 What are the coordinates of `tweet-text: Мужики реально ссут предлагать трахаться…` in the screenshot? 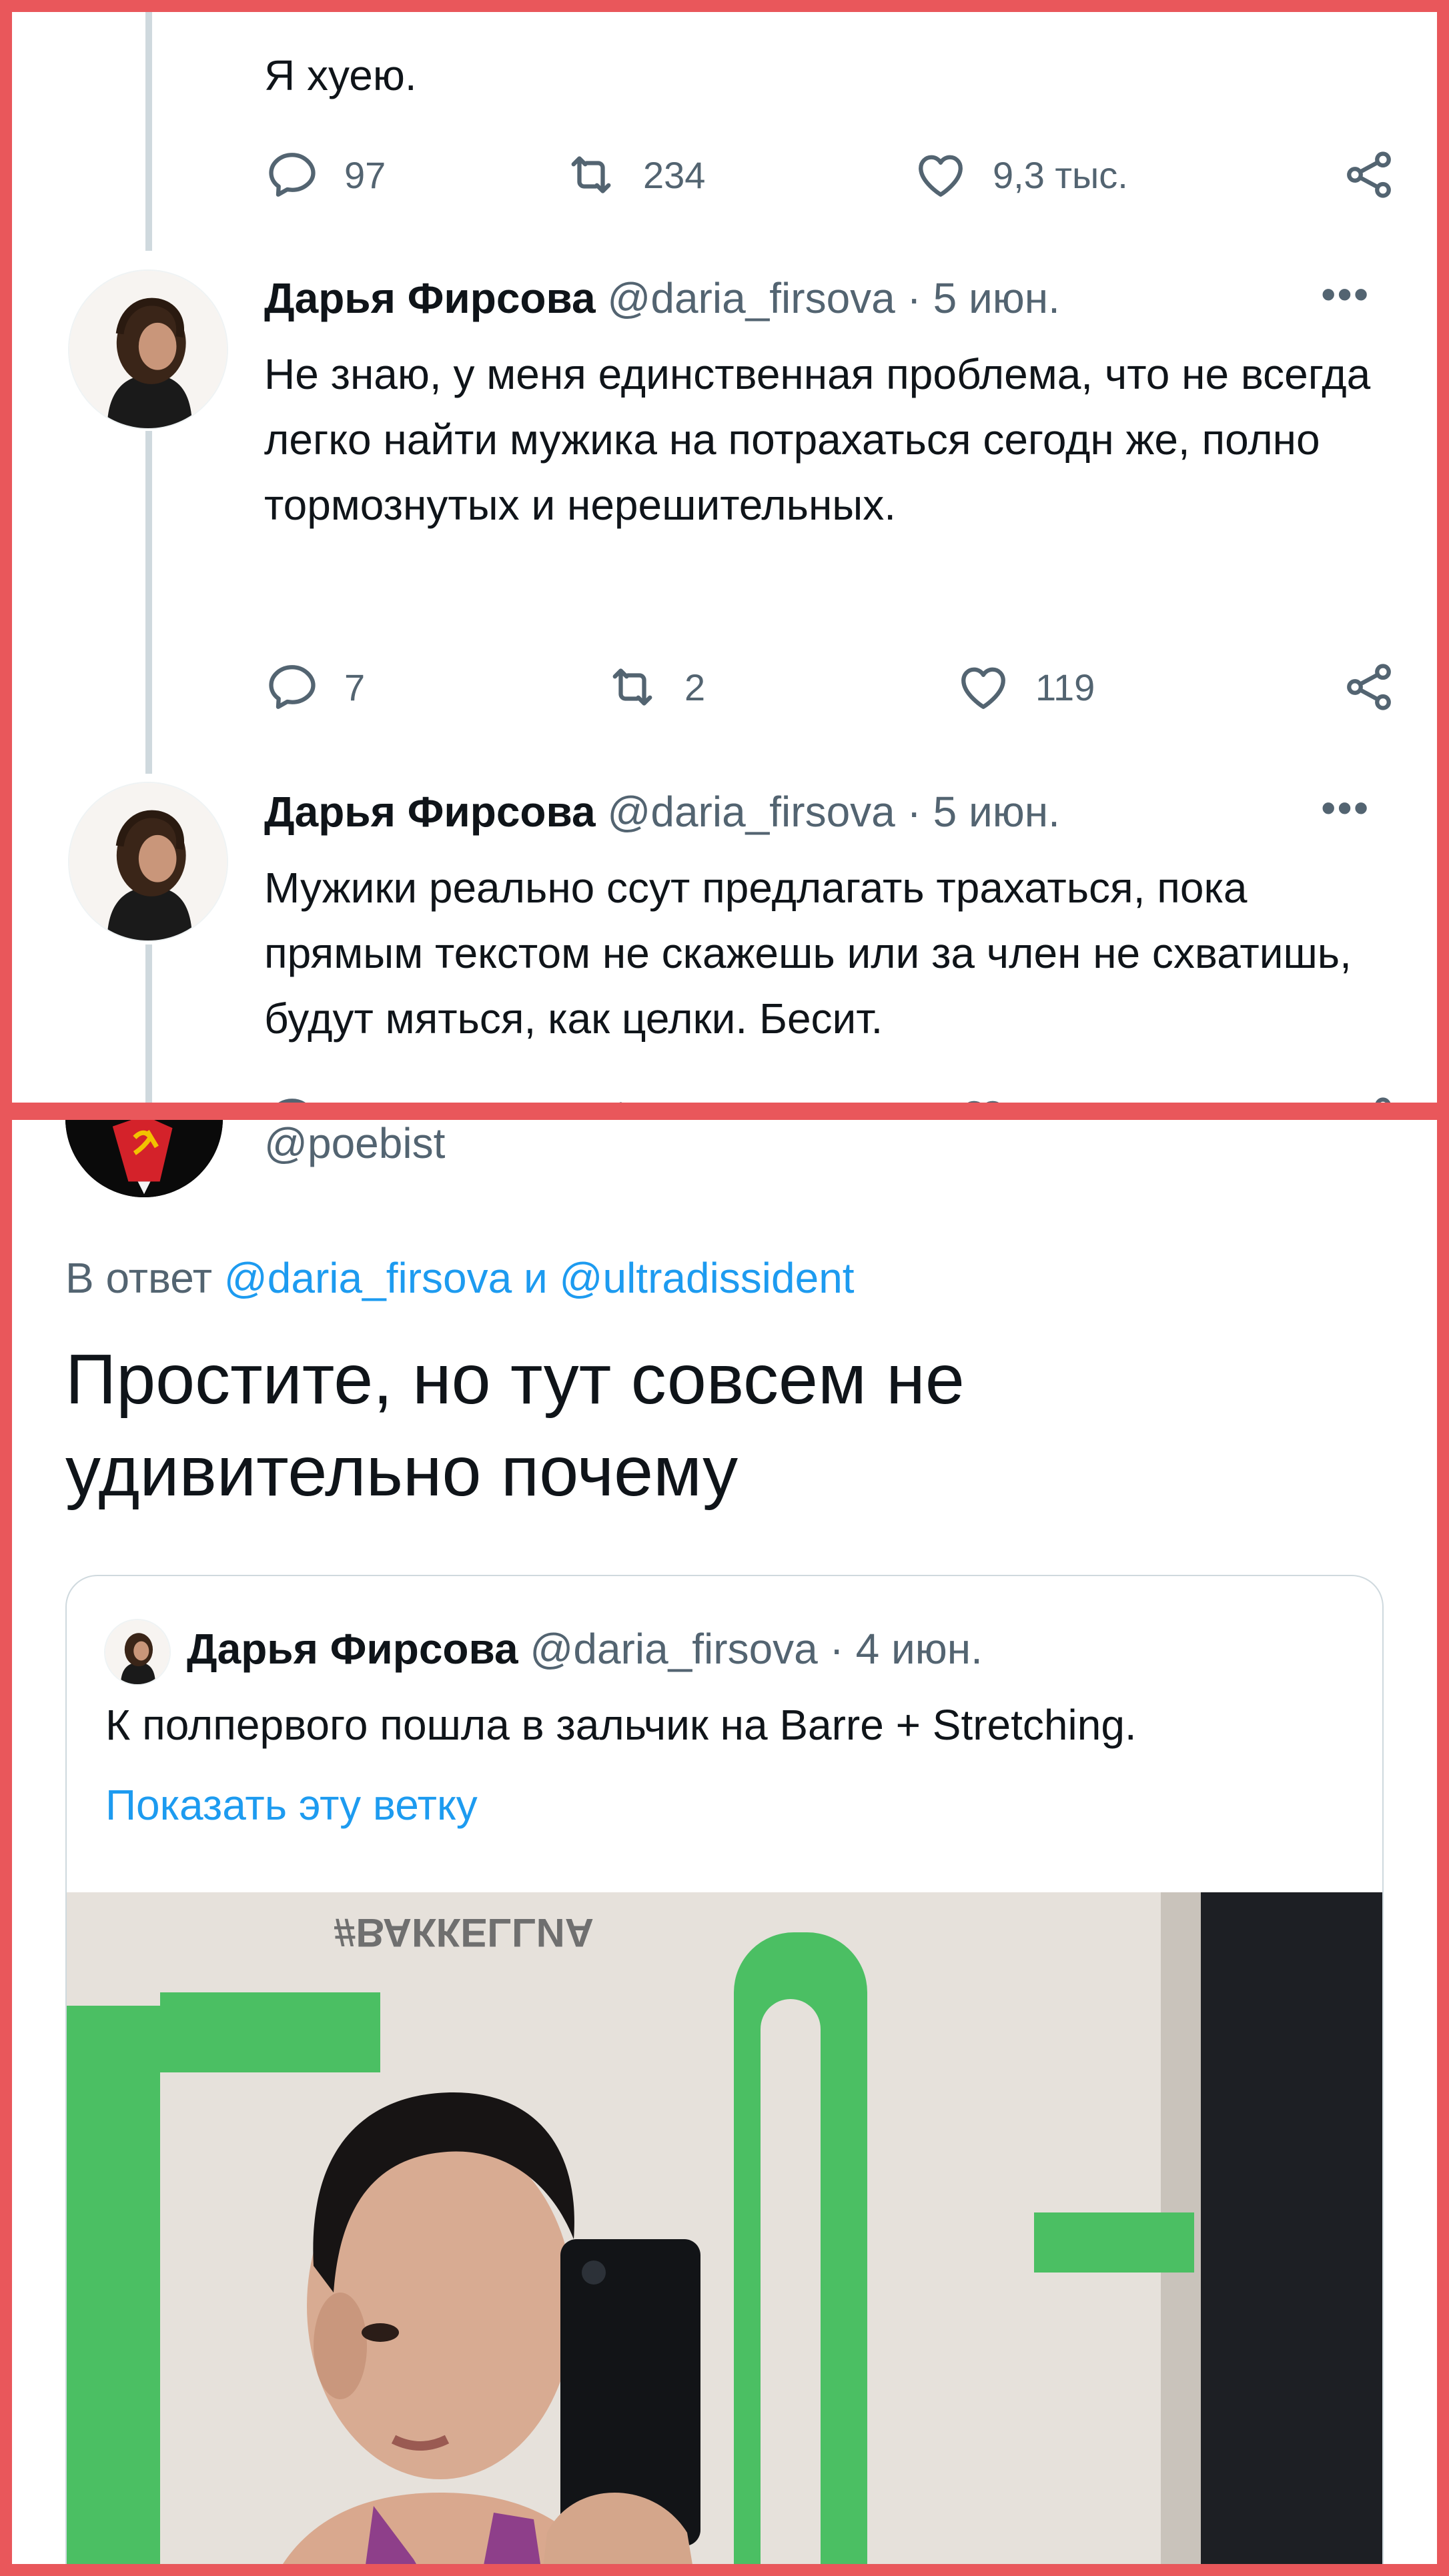 It's located at (808, 953).